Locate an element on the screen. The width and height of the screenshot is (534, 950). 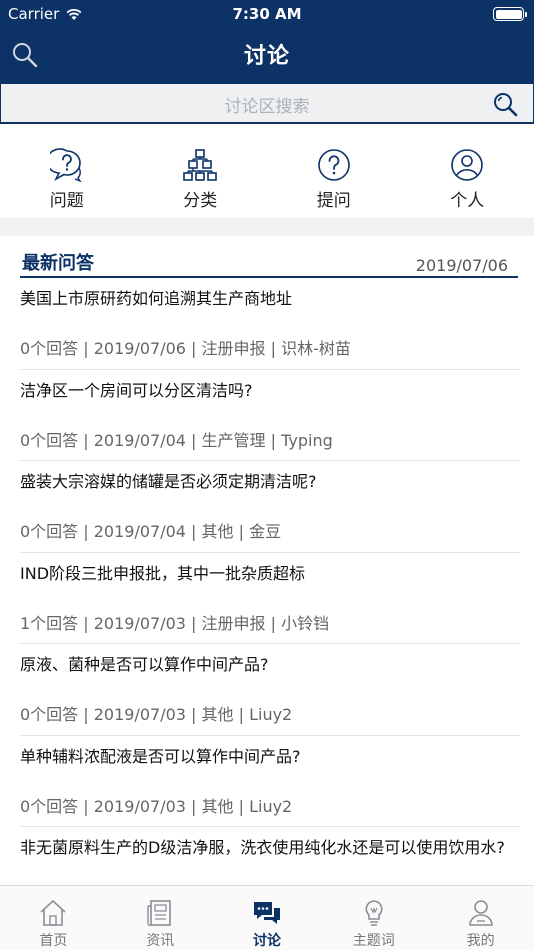
category-label: 个人 is located at coordinates (467, 201).